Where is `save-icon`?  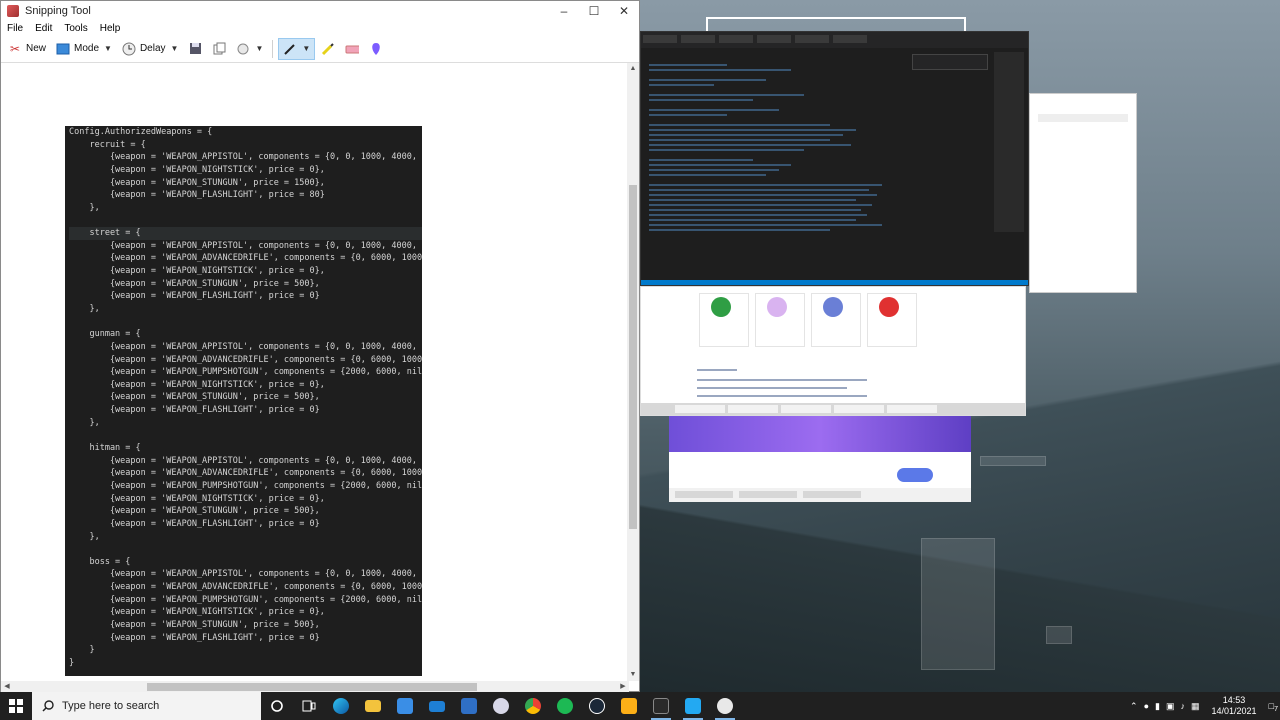 save-icon is located at coordinates (195, 49).